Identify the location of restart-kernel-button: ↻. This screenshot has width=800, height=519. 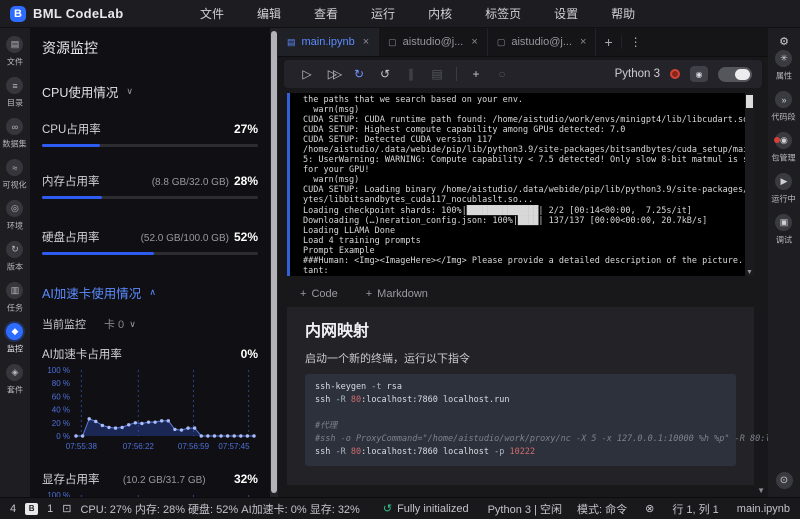
(359, 74).